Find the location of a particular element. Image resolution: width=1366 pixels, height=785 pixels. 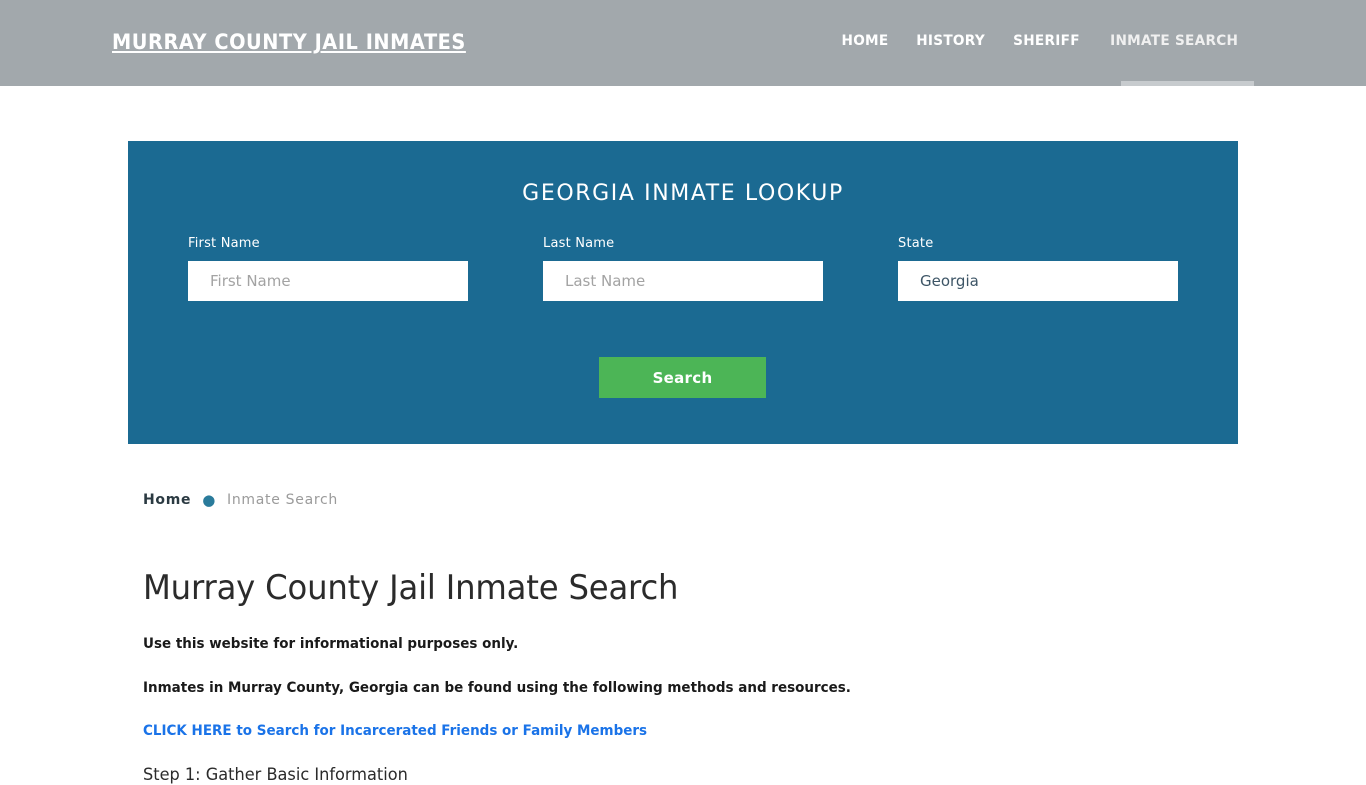

state-field-group: State is located at coordinates (1038, 268).